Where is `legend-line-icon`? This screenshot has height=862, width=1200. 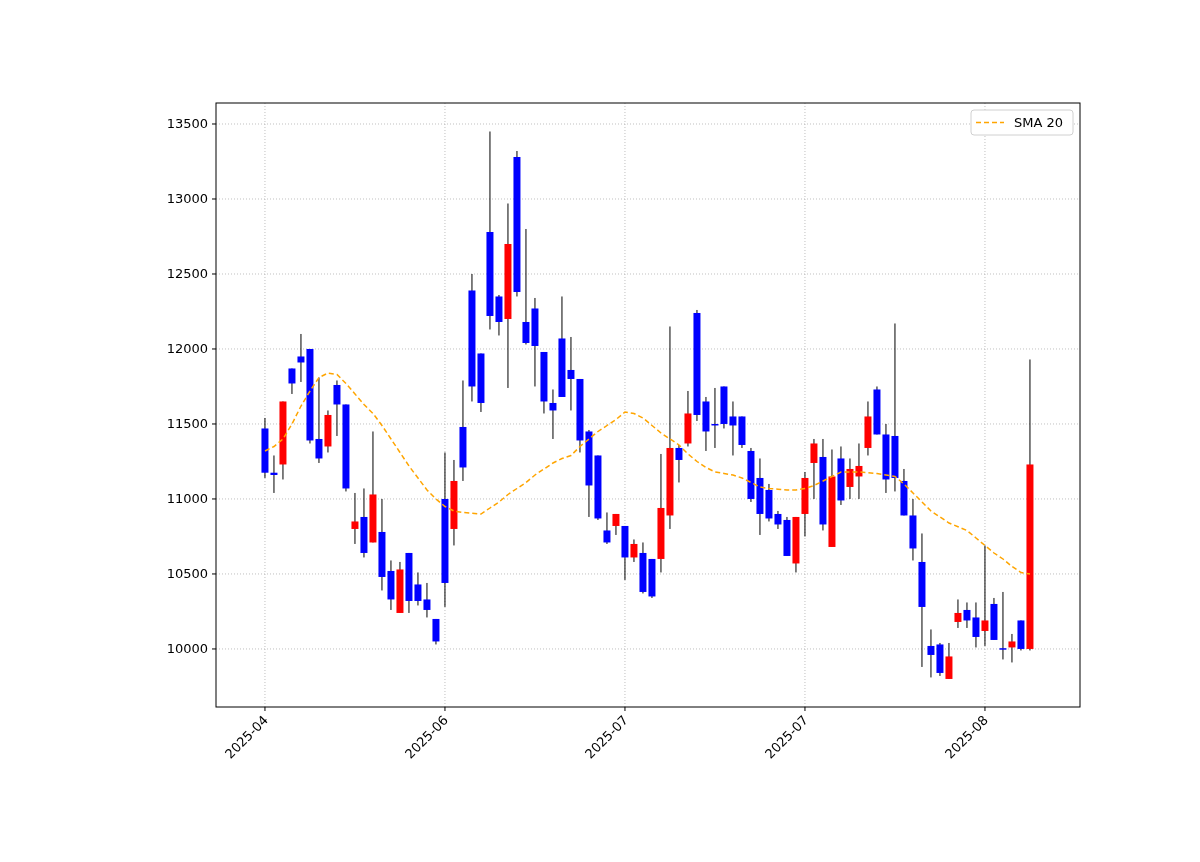
legend-line-icon is located at coordinates (990, 122).